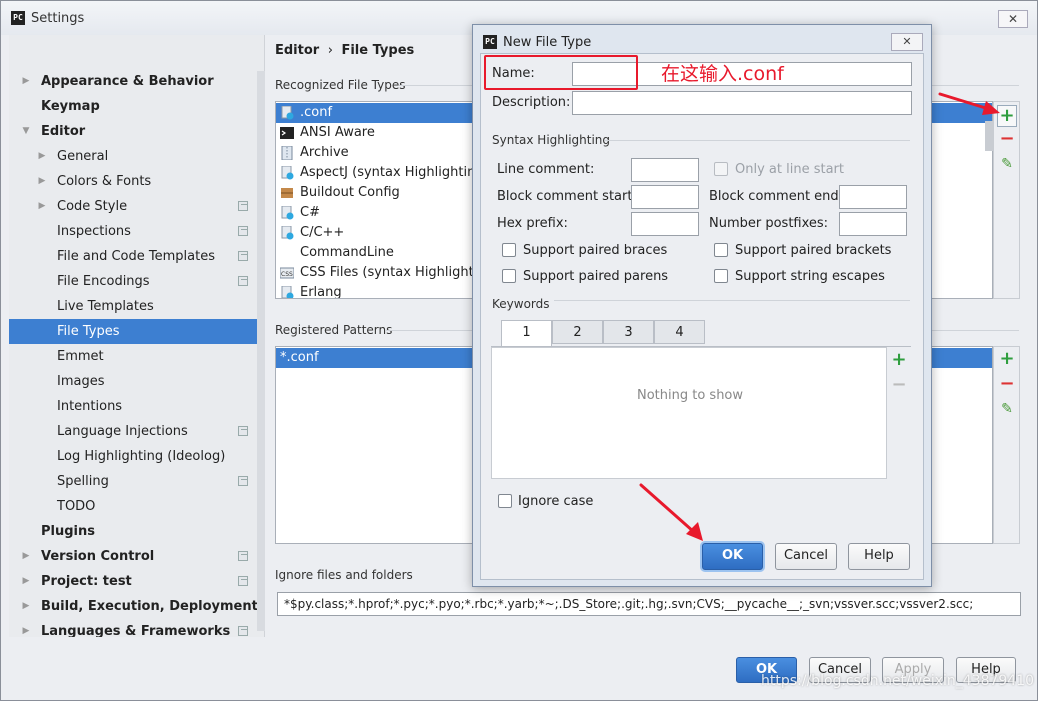 The height and width of the screenshot is (701, 1038). Describe the element at coordinates (136, 406) in the screenshot. I see `sidebar-item: Intentions` at that location.